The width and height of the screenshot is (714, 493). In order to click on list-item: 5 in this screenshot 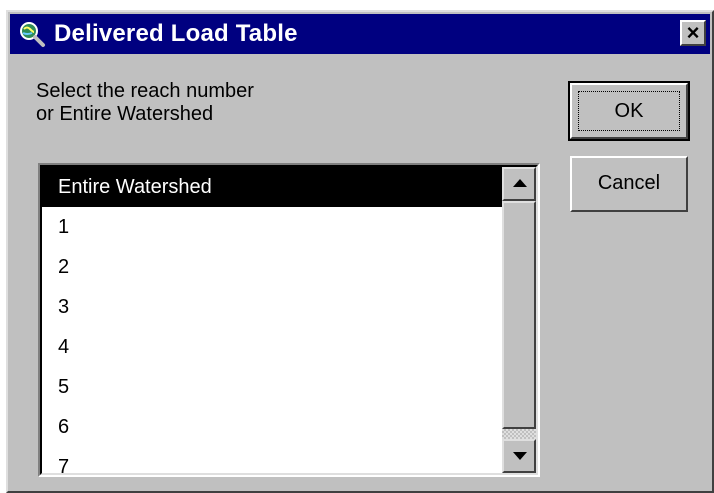, I will do `click(272, 387)`.